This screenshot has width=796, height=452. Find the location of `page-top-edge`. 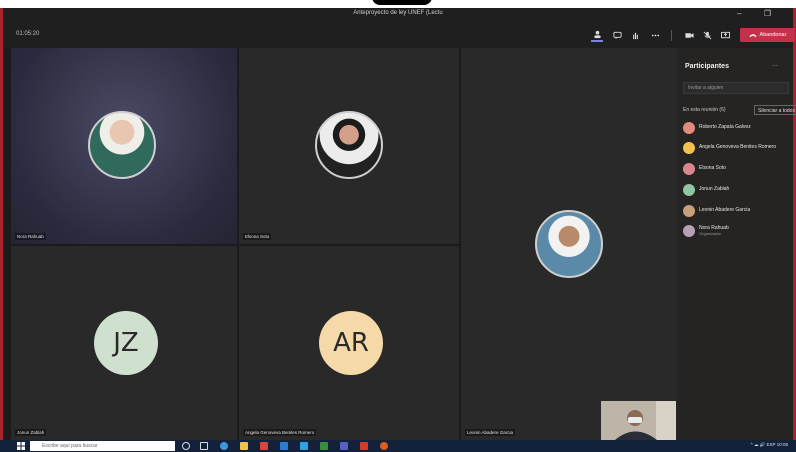

page-top-edge is located at coordinates (398, 4).